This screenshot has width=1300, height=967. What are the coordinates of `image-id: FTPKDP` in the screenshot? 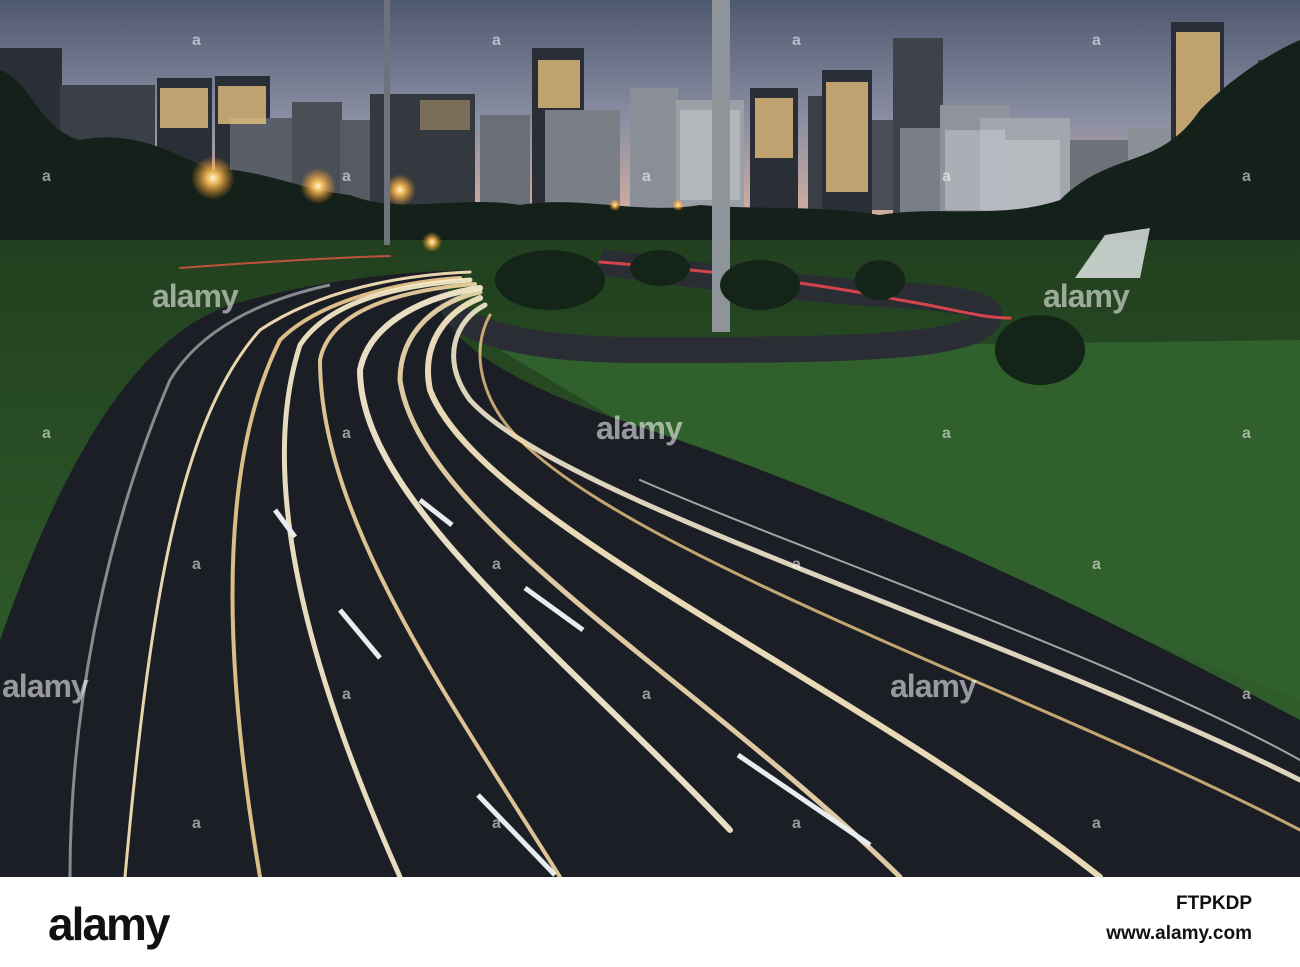 It's located at (1214, 903).